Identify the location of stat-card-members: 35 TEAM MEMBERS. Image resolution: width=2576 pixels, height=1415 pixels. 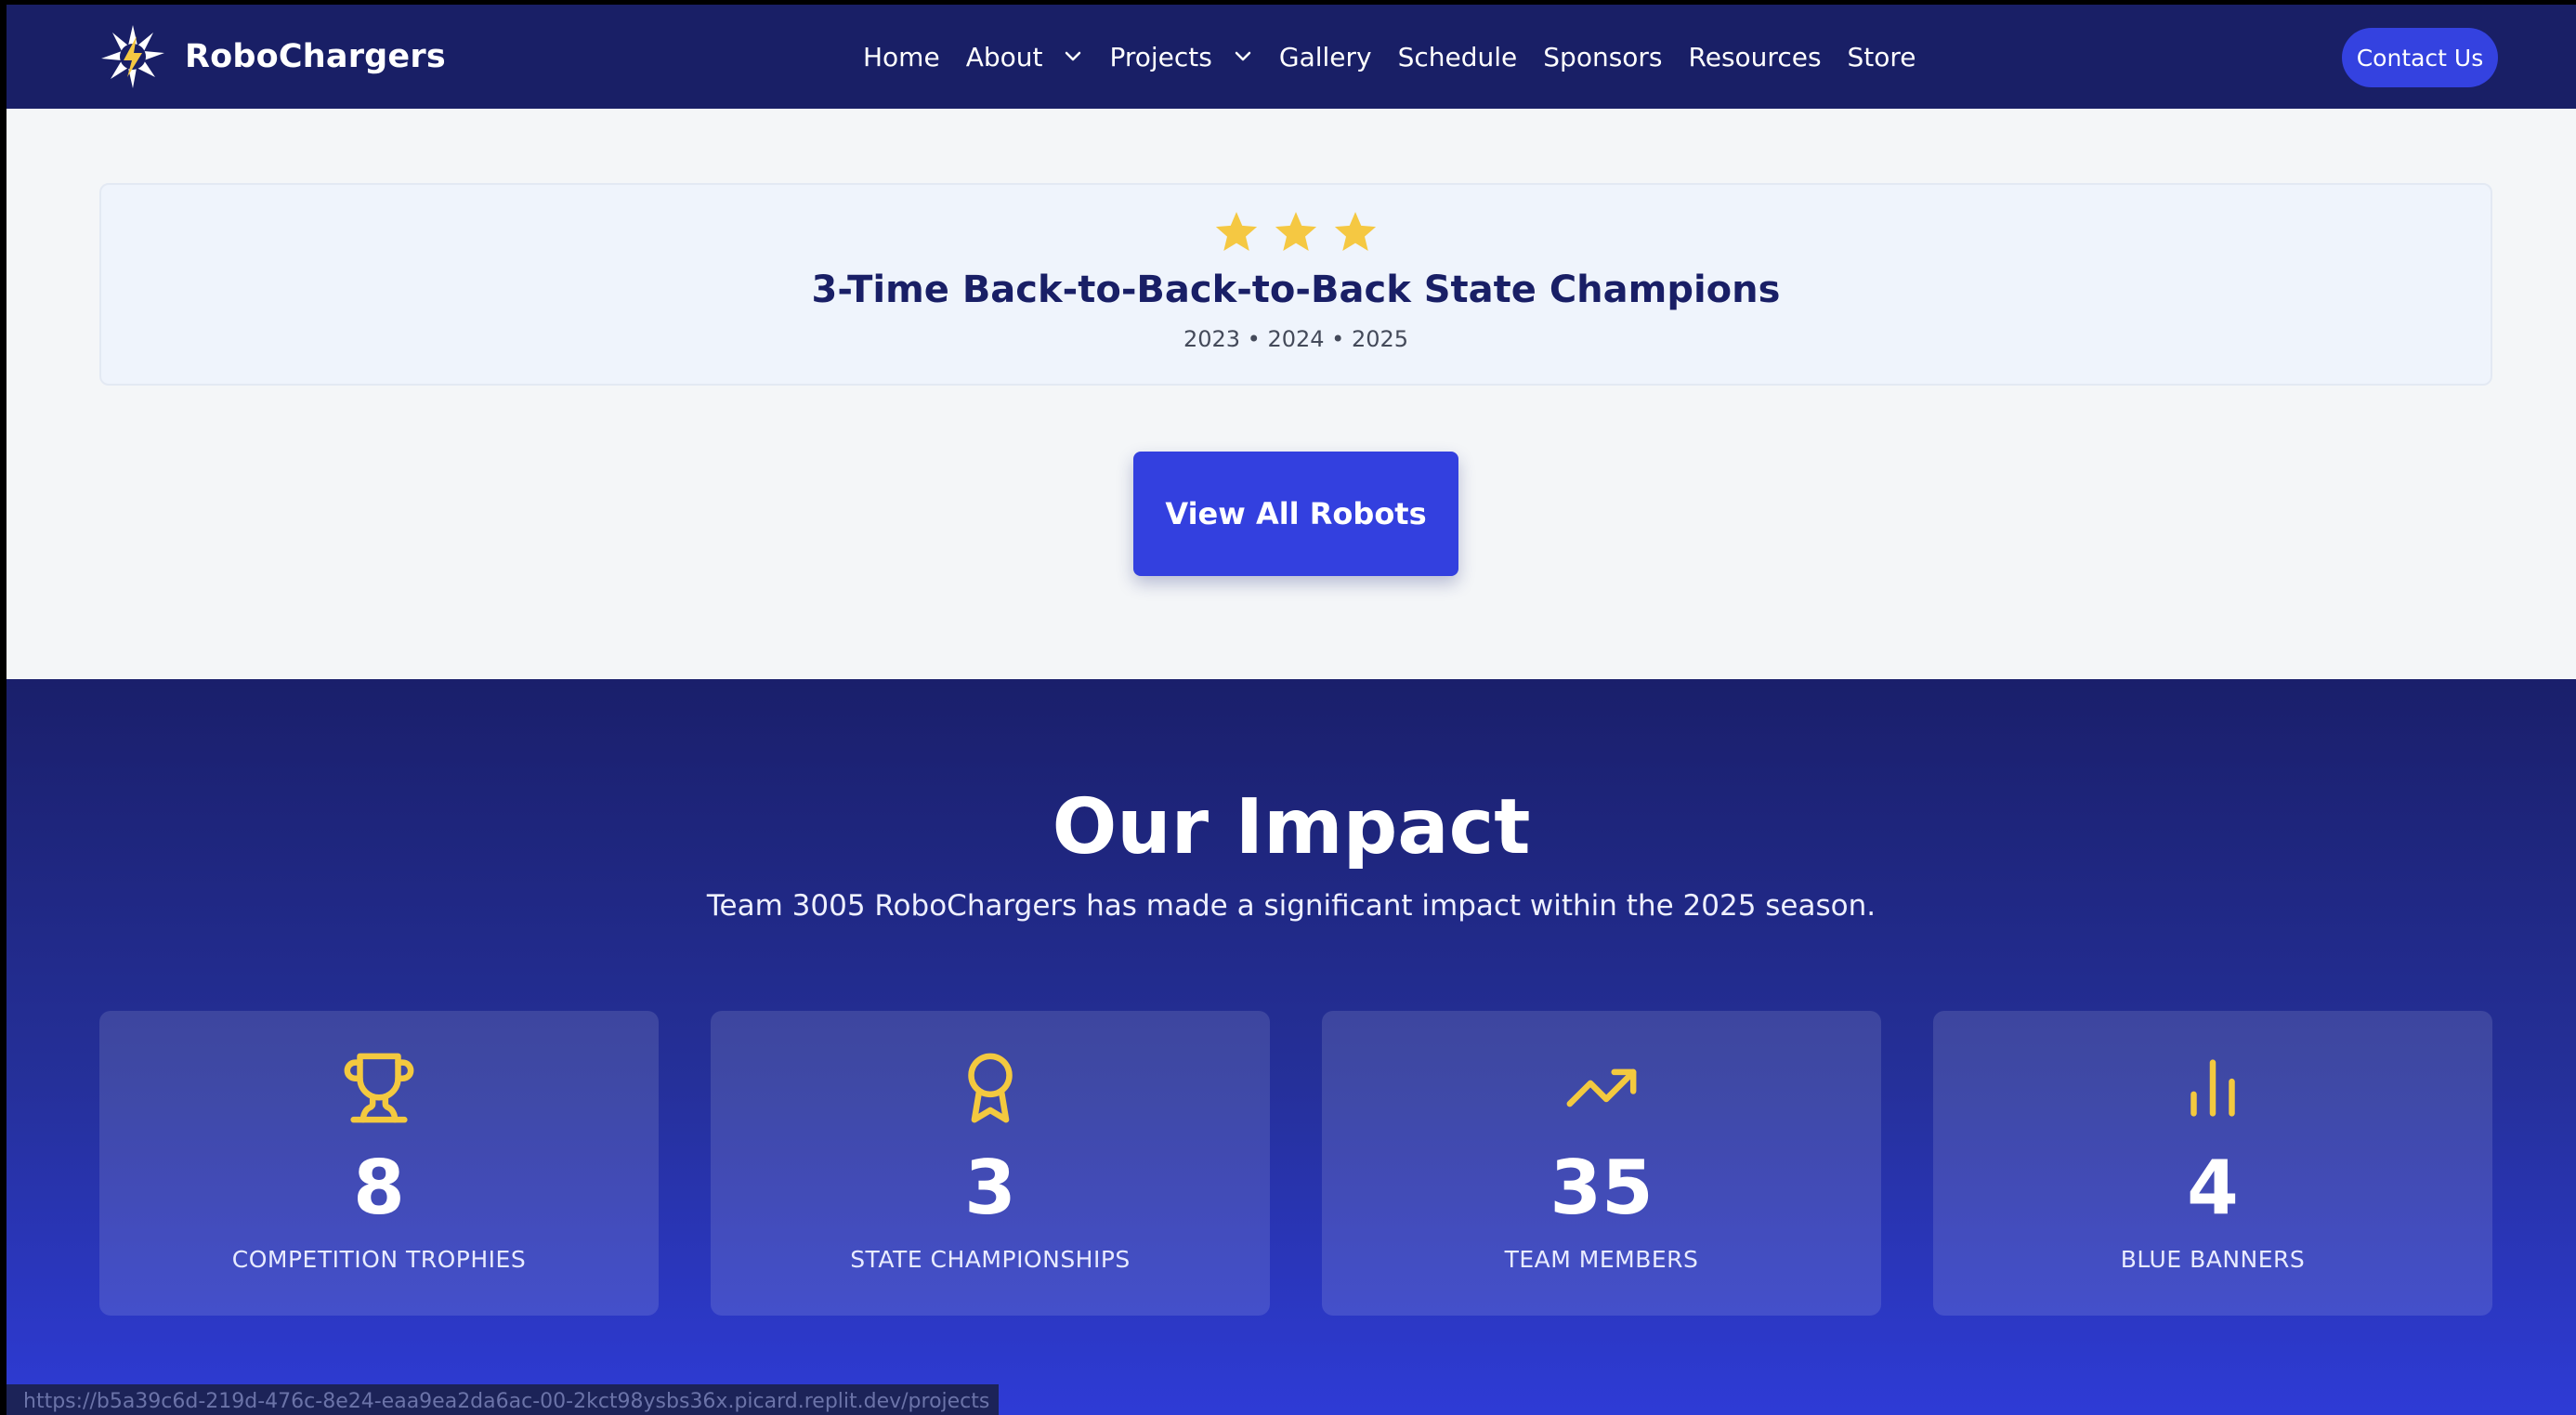
(1601, 1163).